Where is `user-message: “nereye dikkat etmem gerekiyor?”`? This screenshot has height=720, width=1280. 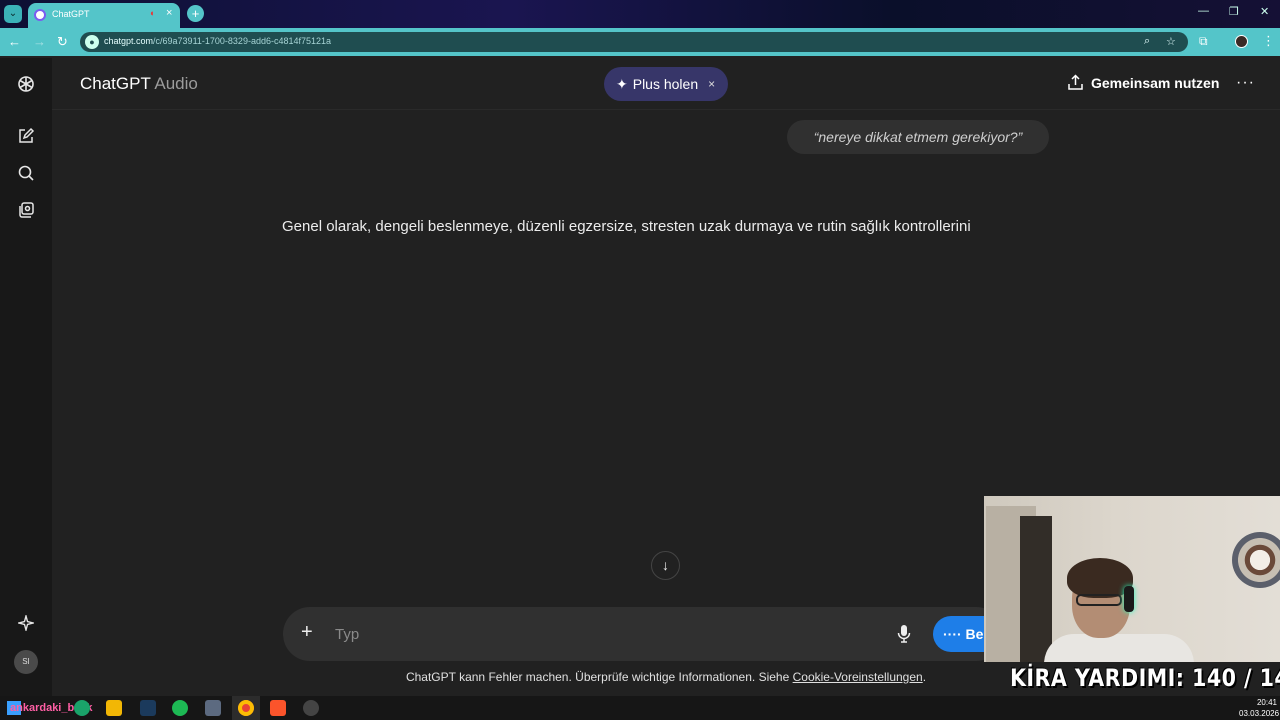
user-message: “nereye dikkat etmem gerekiyor?” is located at coordinates (918, 137).